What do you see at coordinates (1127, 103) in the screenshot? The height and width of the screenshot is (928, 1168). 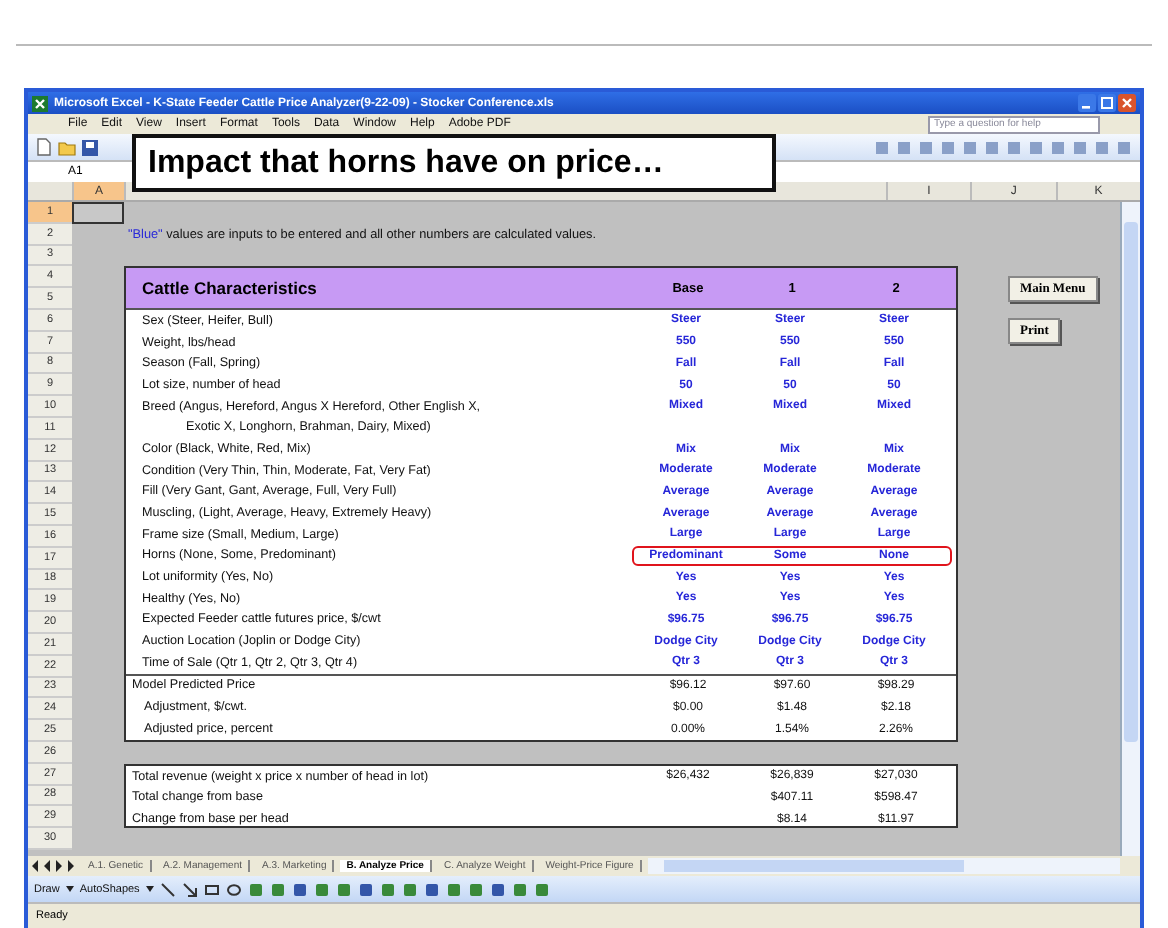 I see `close-icon` at bounding box center [1127, 103].